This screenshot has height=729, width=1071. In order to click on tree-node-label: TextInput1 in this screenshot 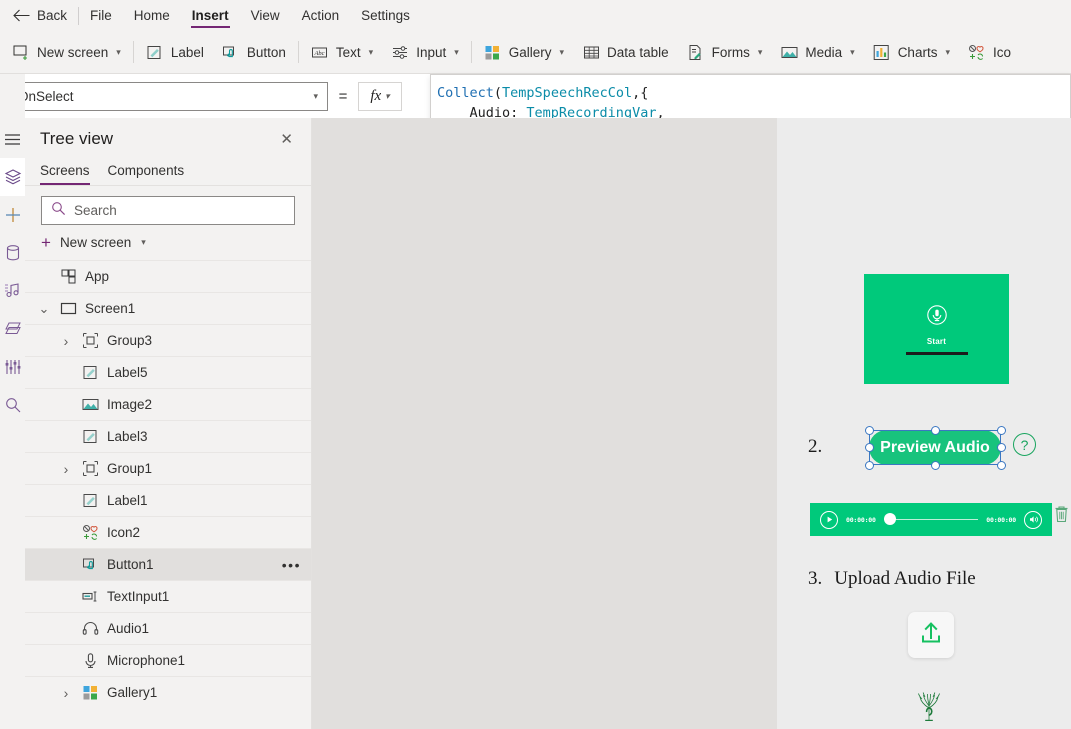, I will do `click(138, 596)`.